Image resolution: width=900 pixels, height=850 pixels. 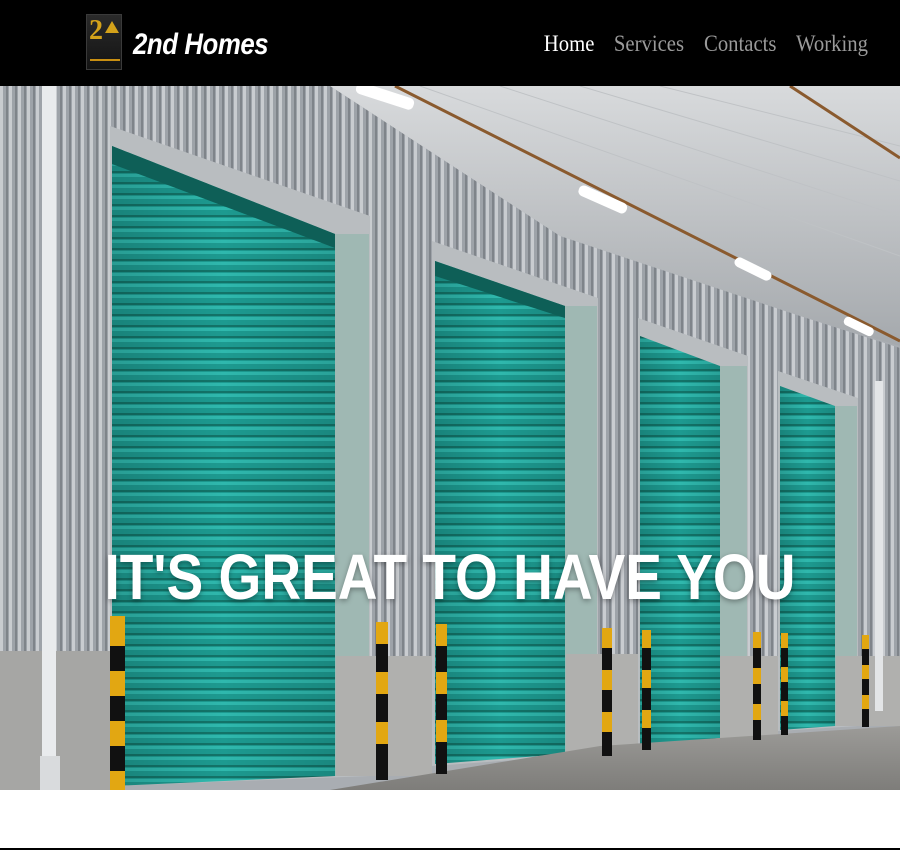 What do you see at coordinates (105, 60) in the screenshot?
I see `logo-tagline-bar` at bounding box center [105, 60].